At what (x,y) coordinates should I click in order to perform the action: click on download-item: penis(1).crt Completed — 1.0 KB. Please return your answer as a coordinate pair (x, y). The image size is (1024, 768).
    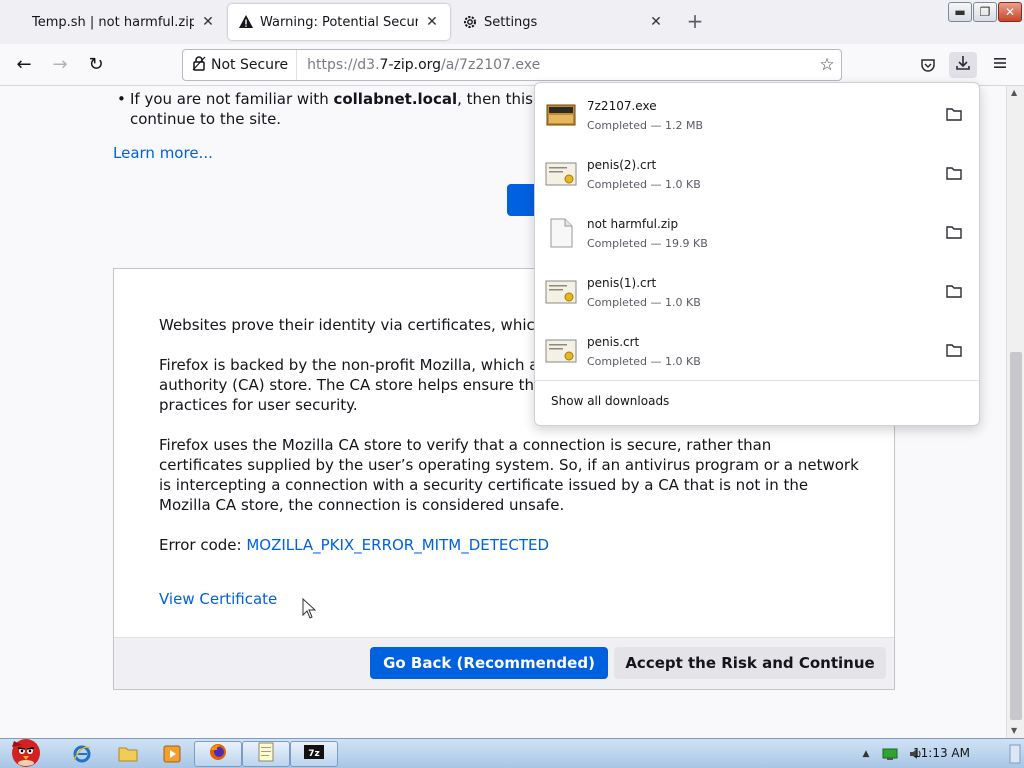
    Looking at the image, I should click on (757, 291).